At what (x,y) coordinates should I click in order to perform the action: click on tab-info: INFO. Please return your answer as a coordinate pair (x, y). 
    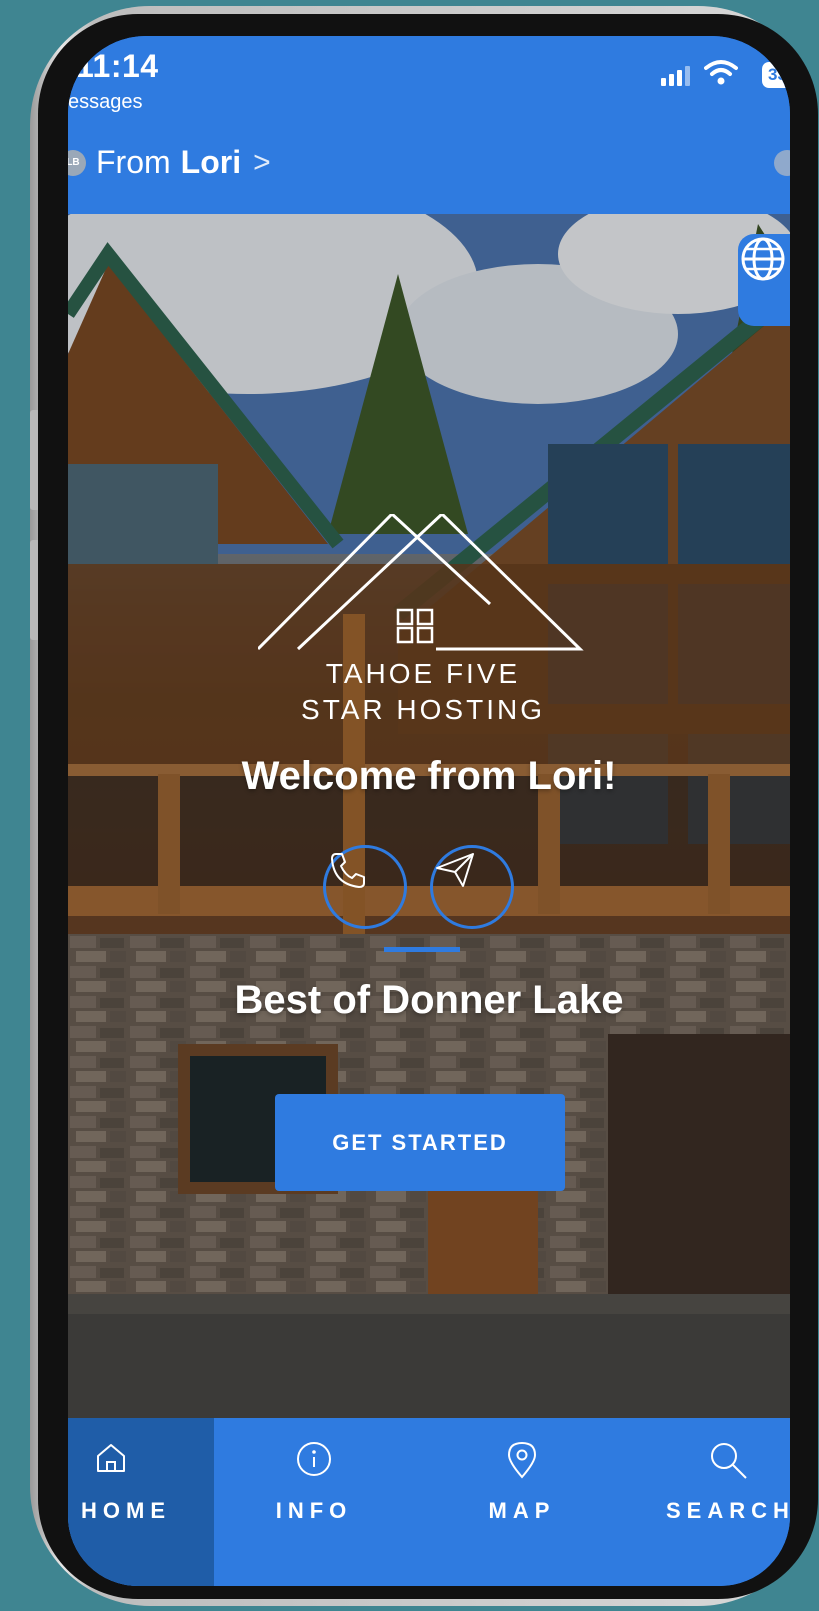
    Looking at the image, I should click on (314, 1502).